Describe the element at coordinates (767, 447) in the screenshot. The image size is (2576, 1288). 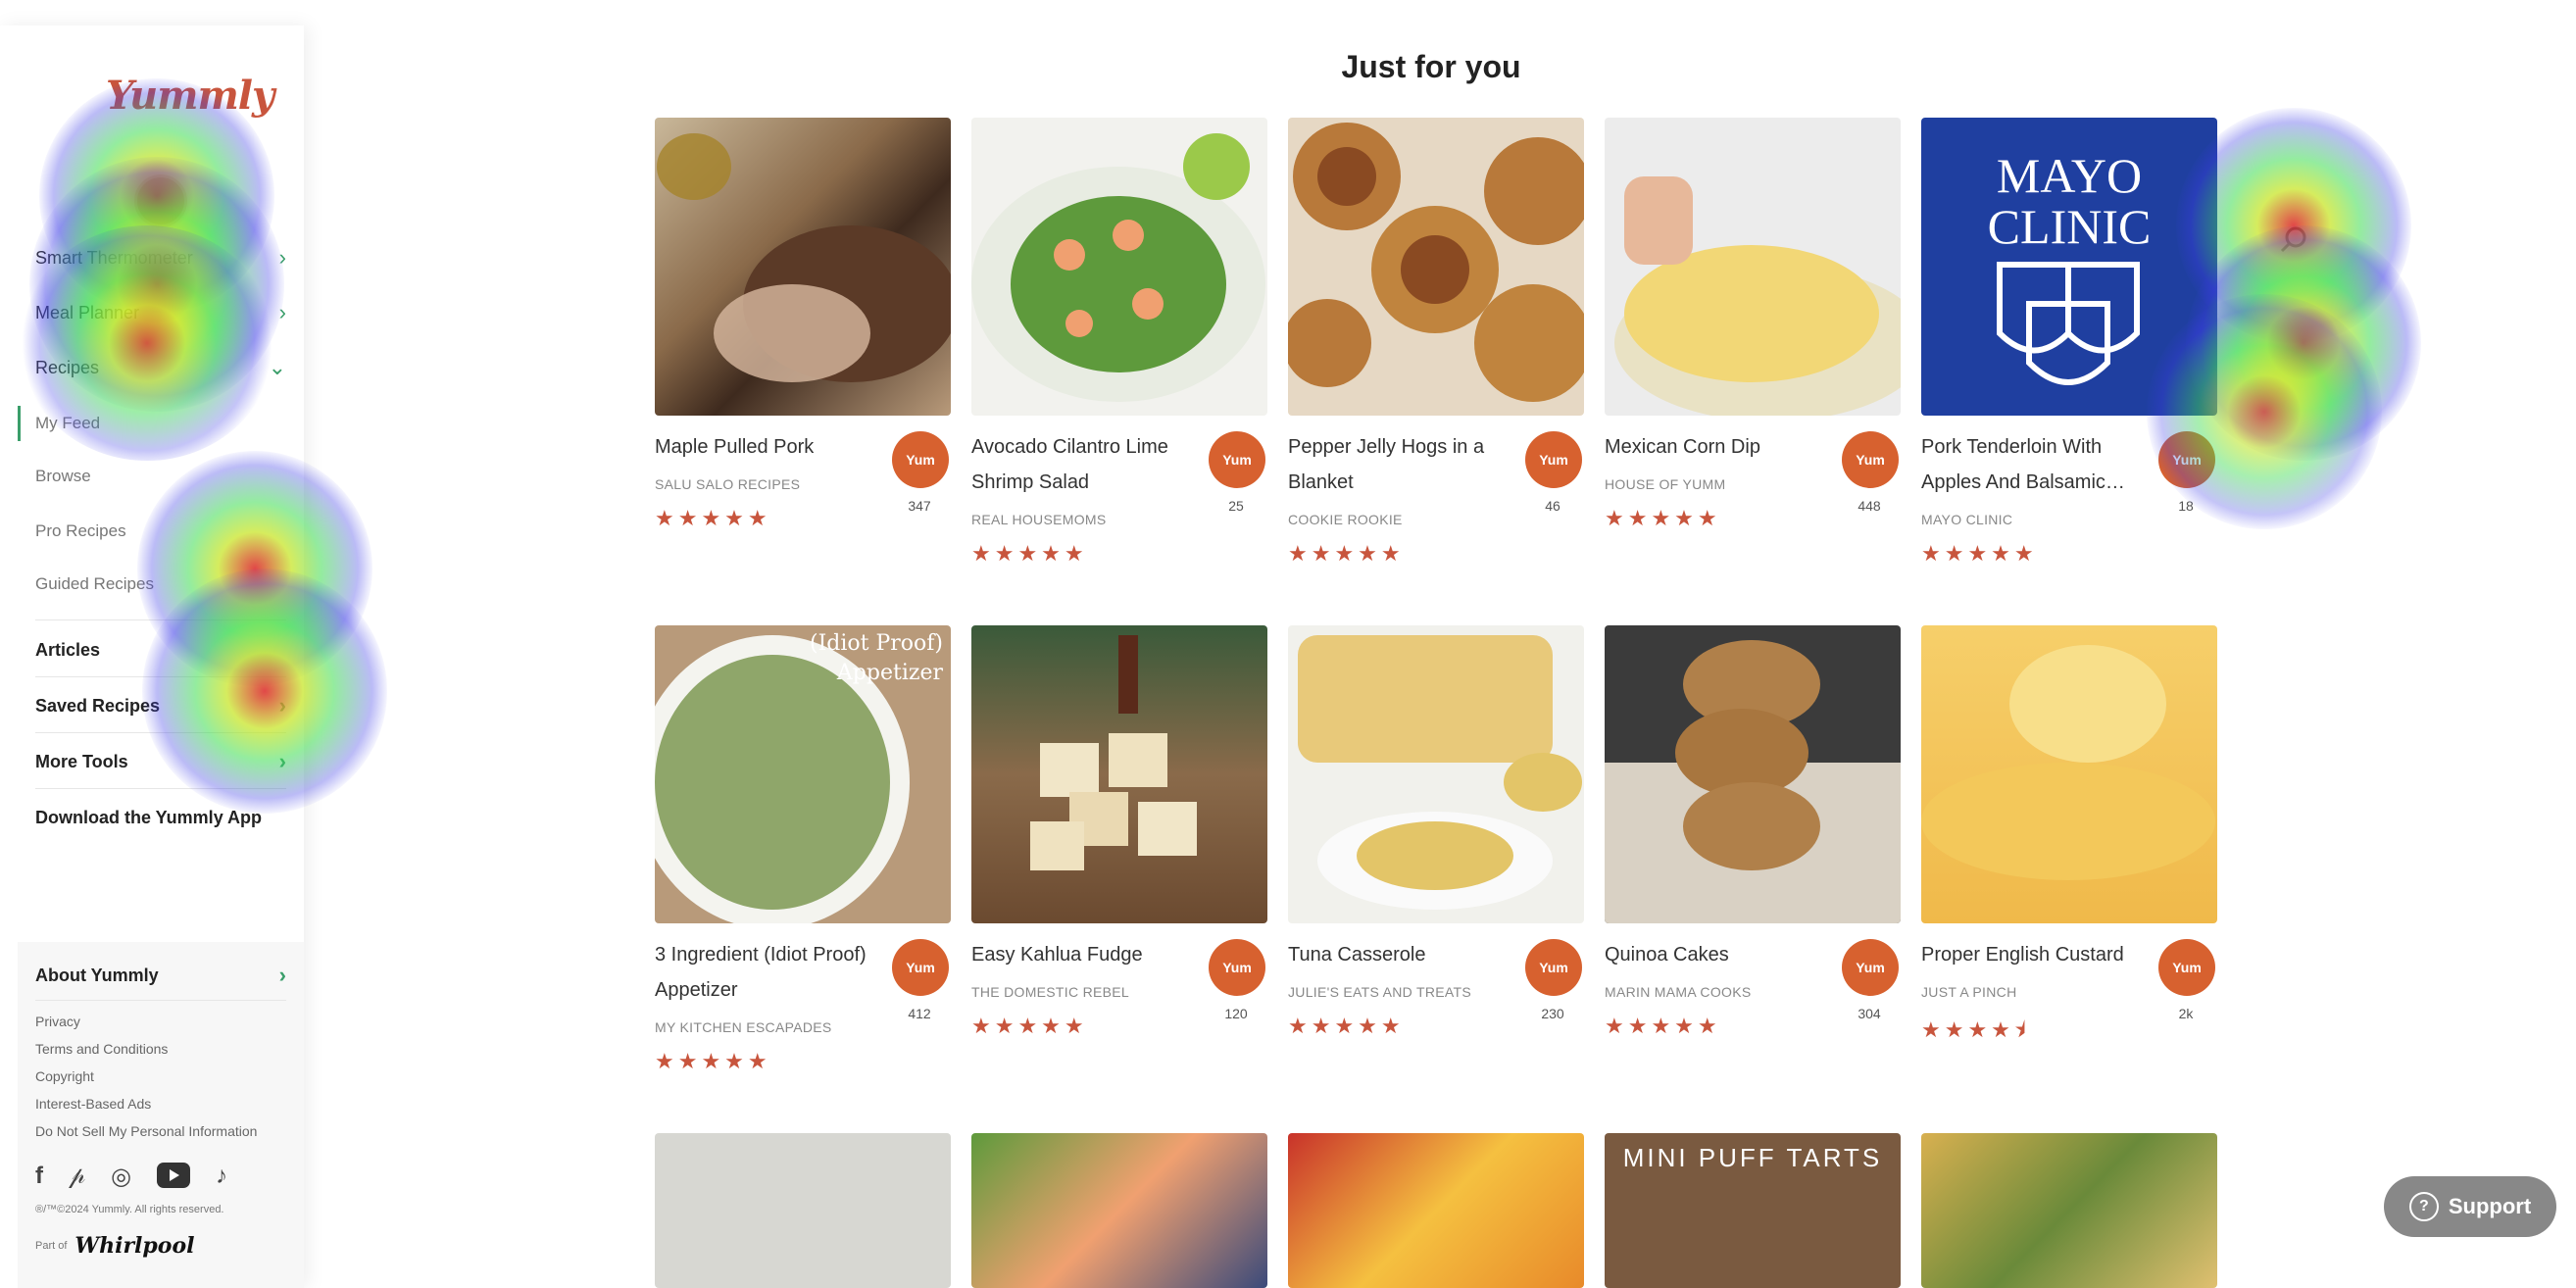
I see `recipe-title: Maple Pulled Pork` at that location.